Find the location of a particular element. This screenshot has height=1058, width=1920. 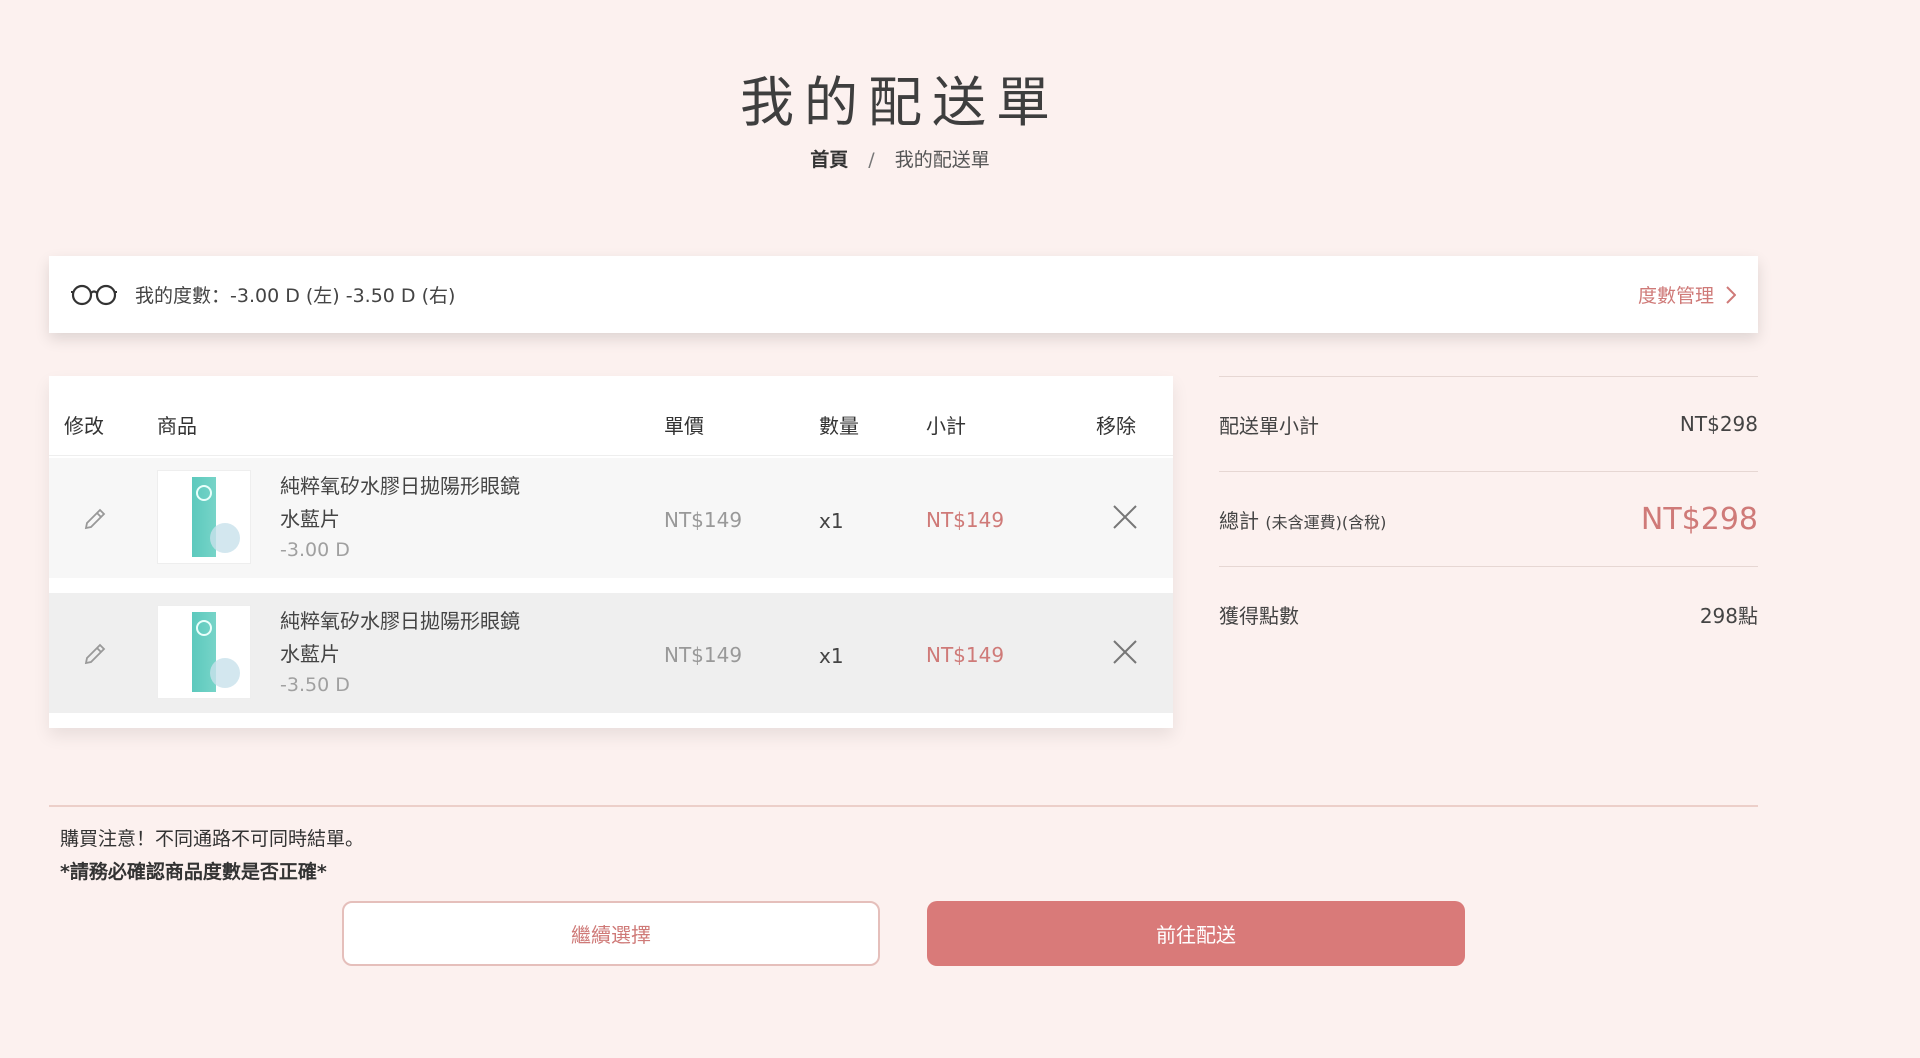

summary-total-row: 總計 (未含運費)(含稅) NT$298 is located at coordinates (1488, 518).